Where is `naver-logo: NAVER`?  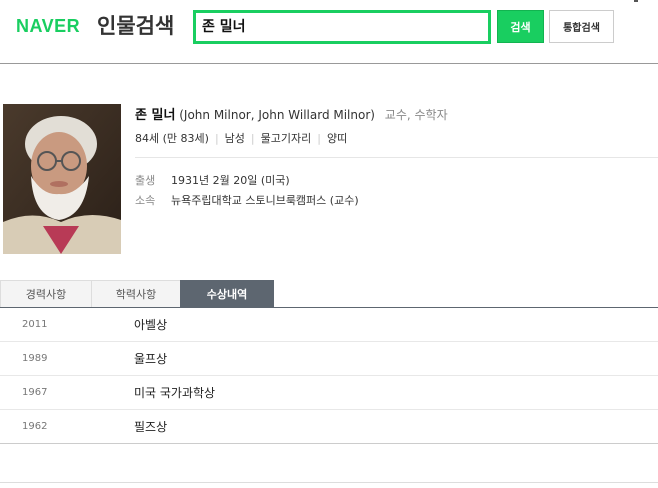 naver-logo: NAVER is located at coordinates (48, 26).